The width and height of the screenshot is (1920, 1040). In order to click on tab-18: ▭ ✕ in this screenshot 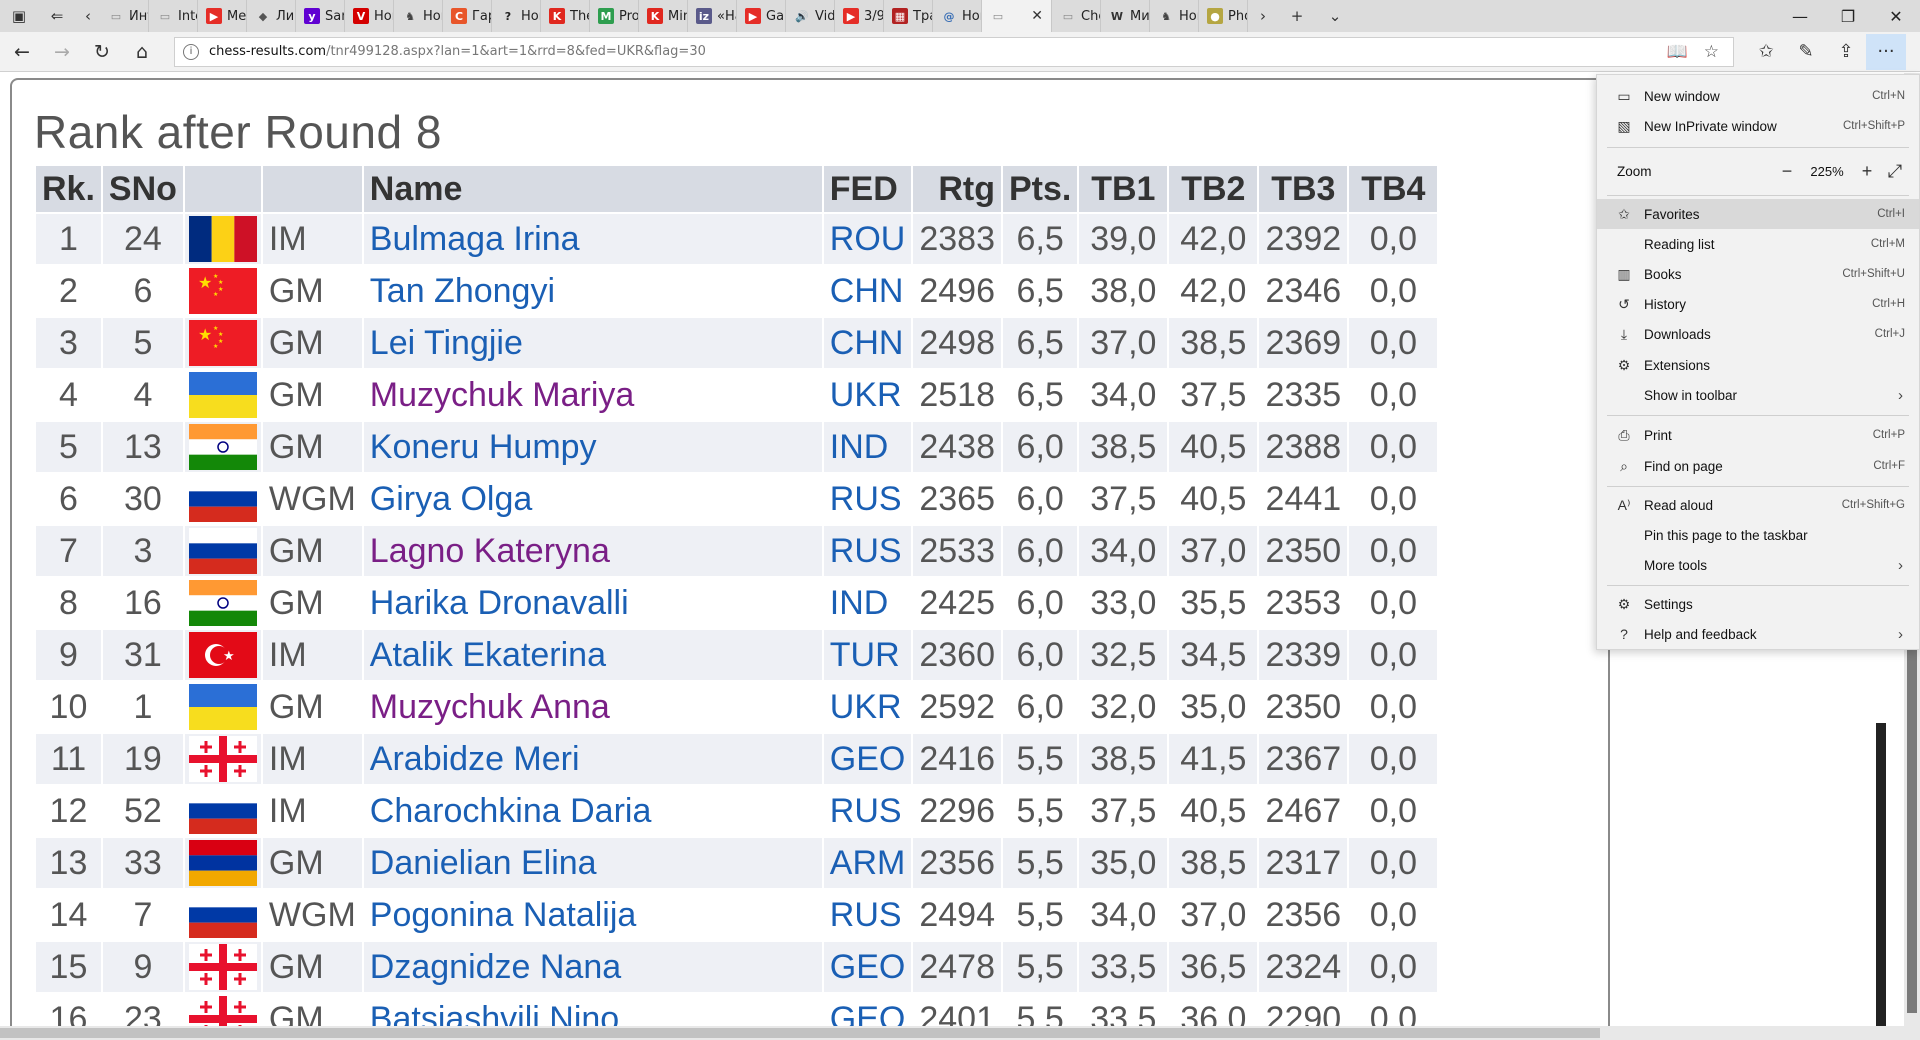, I will do `click(1017, 16)`.